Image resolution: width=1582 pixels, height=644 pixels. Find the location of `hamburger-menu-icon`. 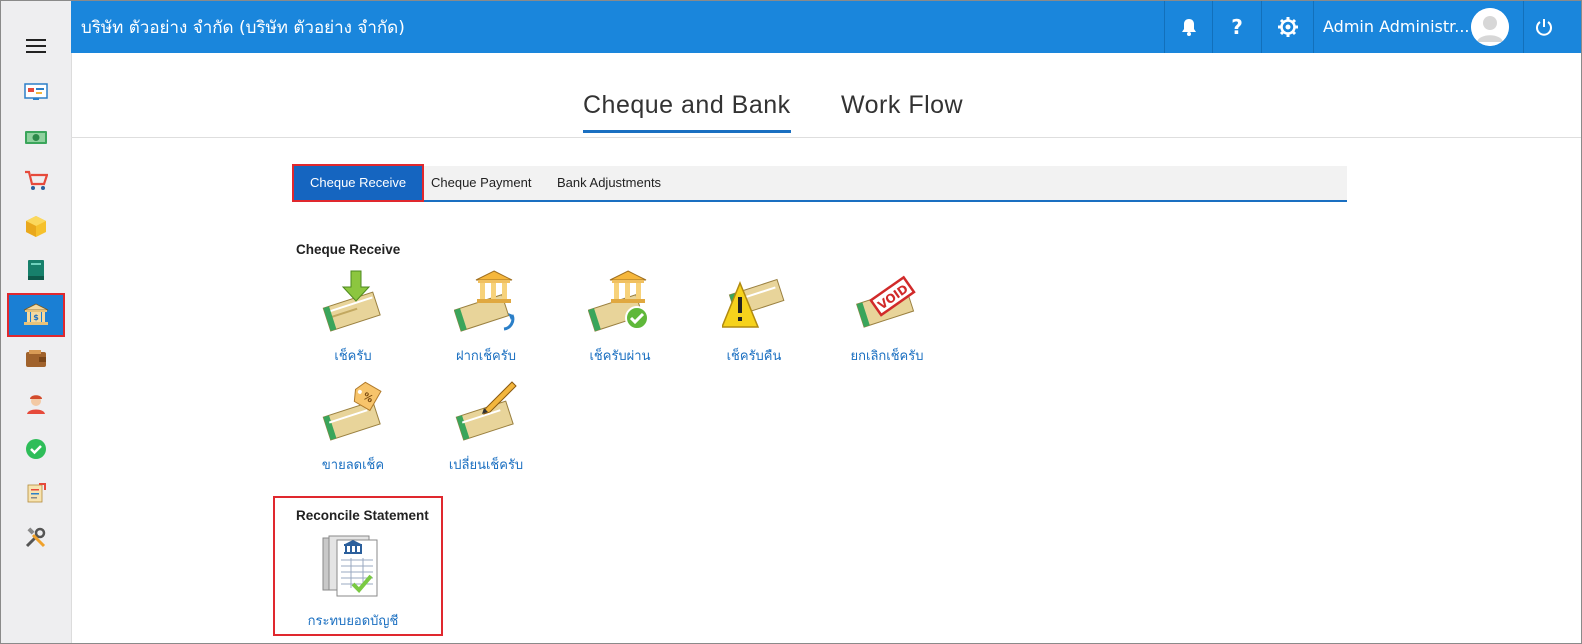

hamburger-menu-icon is located at coordinates (36, 46).